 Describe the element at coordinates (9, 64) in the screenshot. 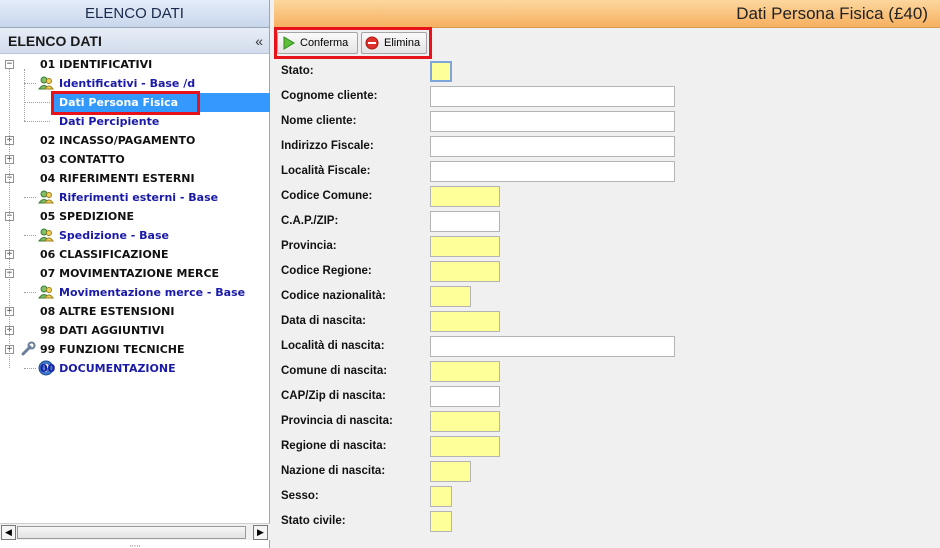

I see `collapse-icon: −` at that location.